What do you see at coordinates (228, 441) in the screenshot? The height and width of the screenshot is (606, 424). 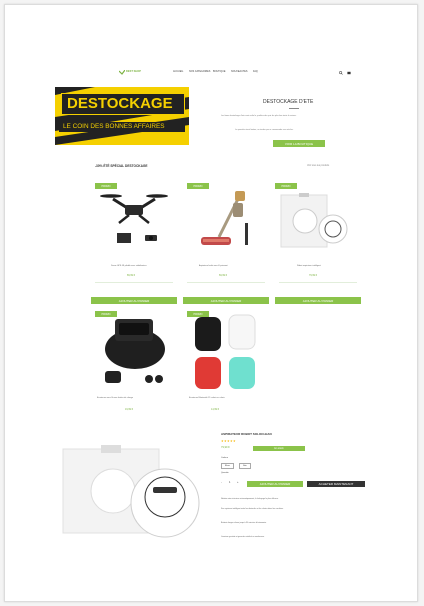 I see `rating-stars: ★★★★★` at bounding box center [228, 441].